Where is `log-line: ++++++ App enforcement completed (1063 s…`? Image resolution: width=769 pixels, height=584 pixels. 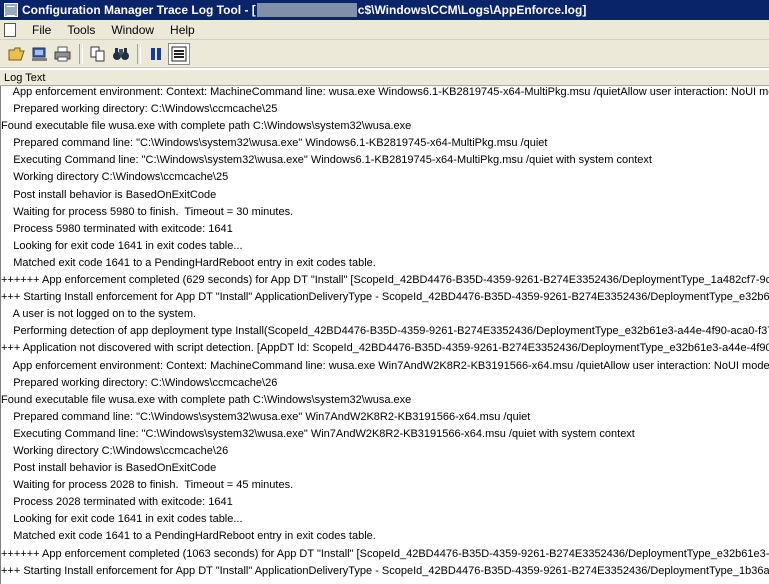 log-line: ++++++ App enforcement completed (1063 s… is located at coordinates (385, 556).